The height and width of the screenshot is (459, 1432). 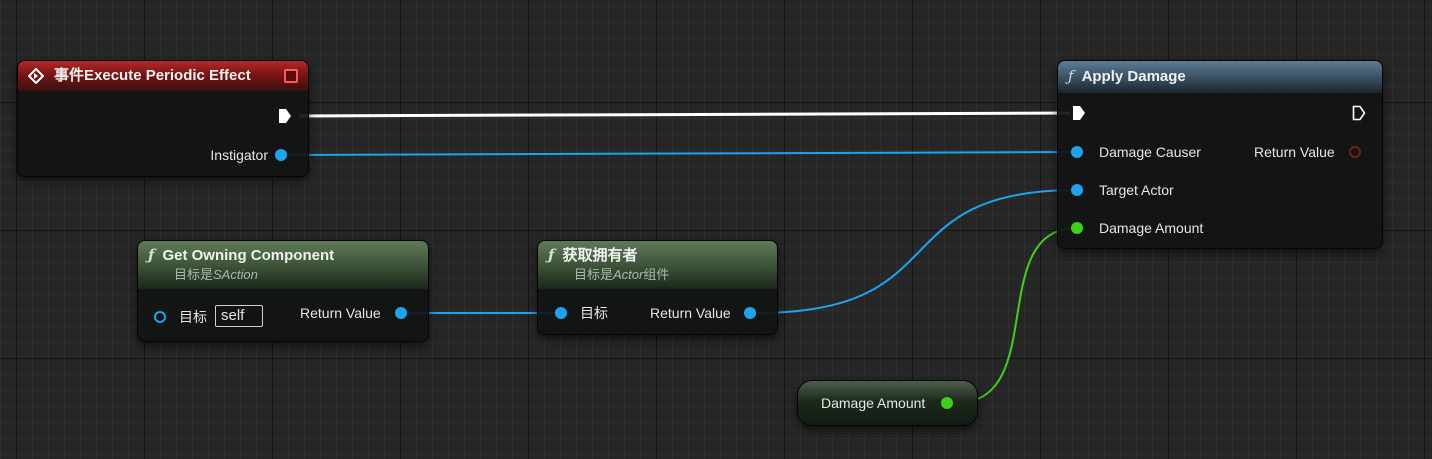 I want to click on get-owner-subtitle: 目标是Actor组件, so click(x=657, y=275).